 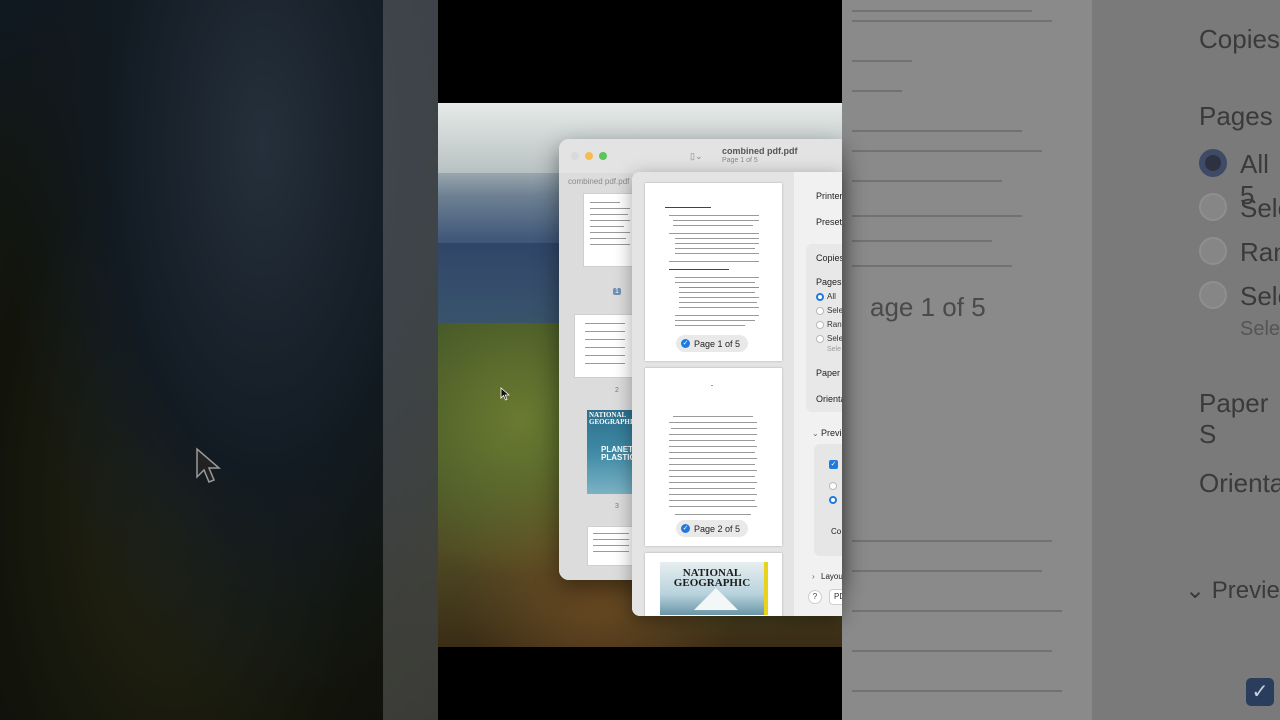 What do you see at coordinates (618, 453) in the screenshot?
I see `thumbnail-cover-subtitle: PLANET PLASTIC` at bounding box center [618, 453].